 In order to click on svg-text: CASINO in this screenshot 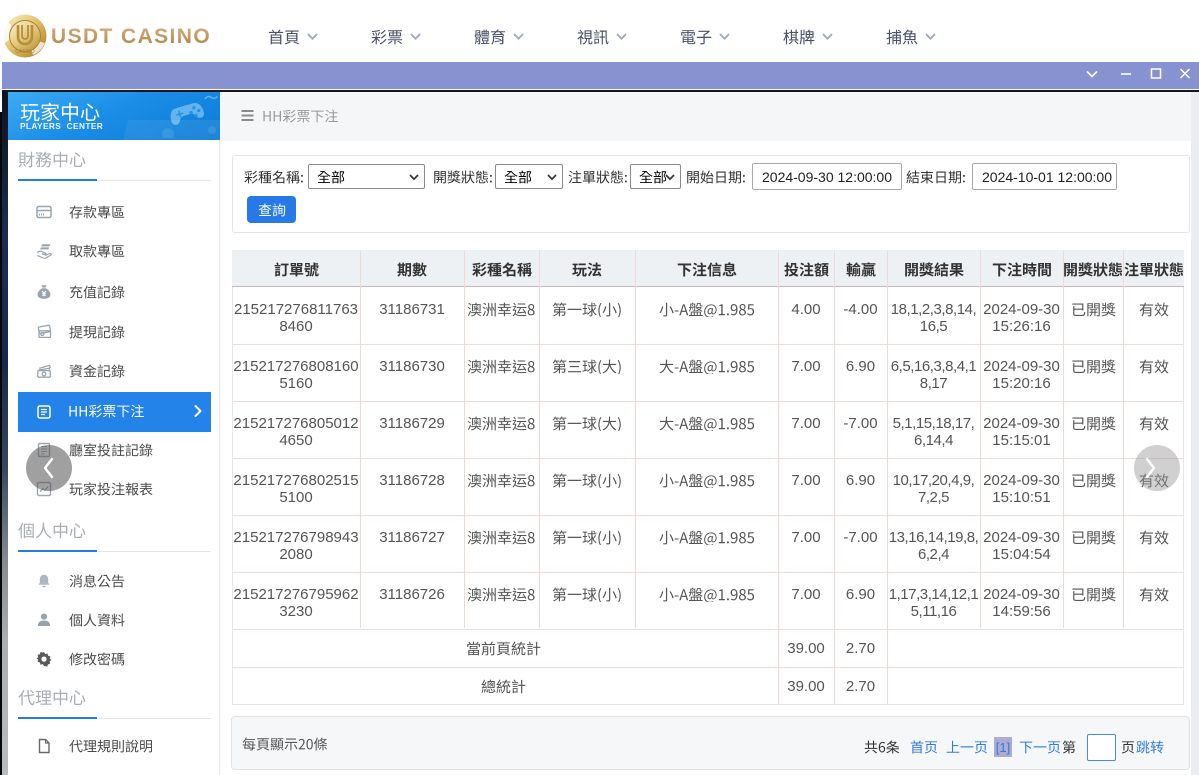, I will do `click(24, 52)`.